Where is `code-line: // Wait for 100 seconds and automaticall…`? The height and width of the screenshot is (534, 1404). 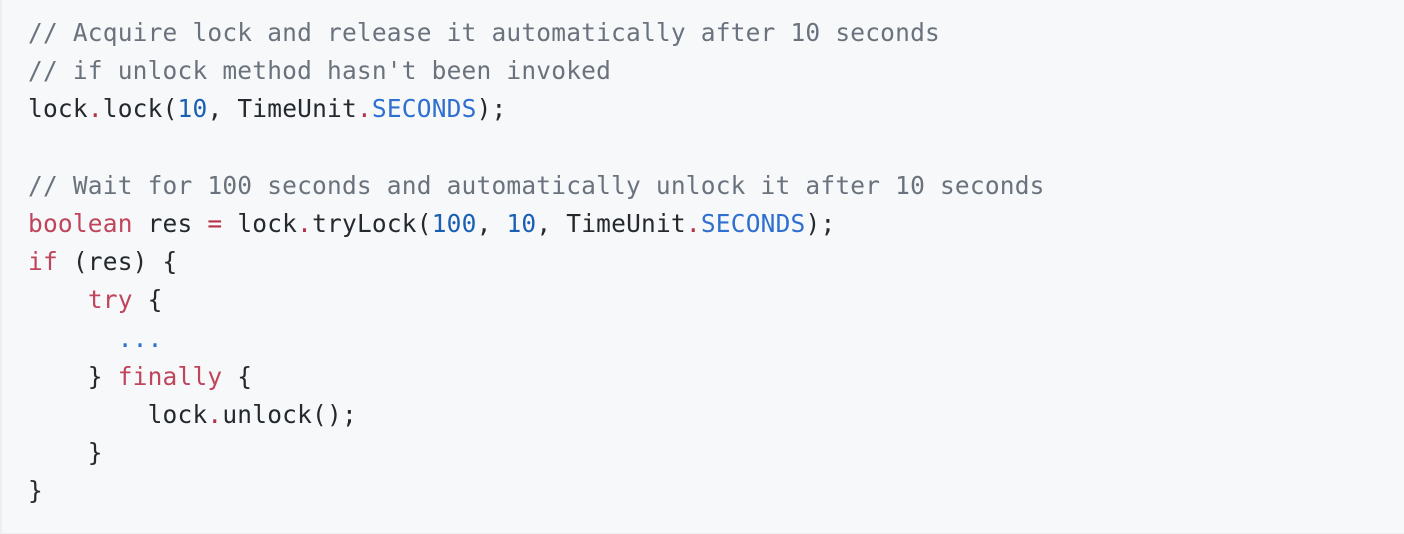
code-line: // Wait for 100 seconds and automaticall… is located at coordinates (716, 186).